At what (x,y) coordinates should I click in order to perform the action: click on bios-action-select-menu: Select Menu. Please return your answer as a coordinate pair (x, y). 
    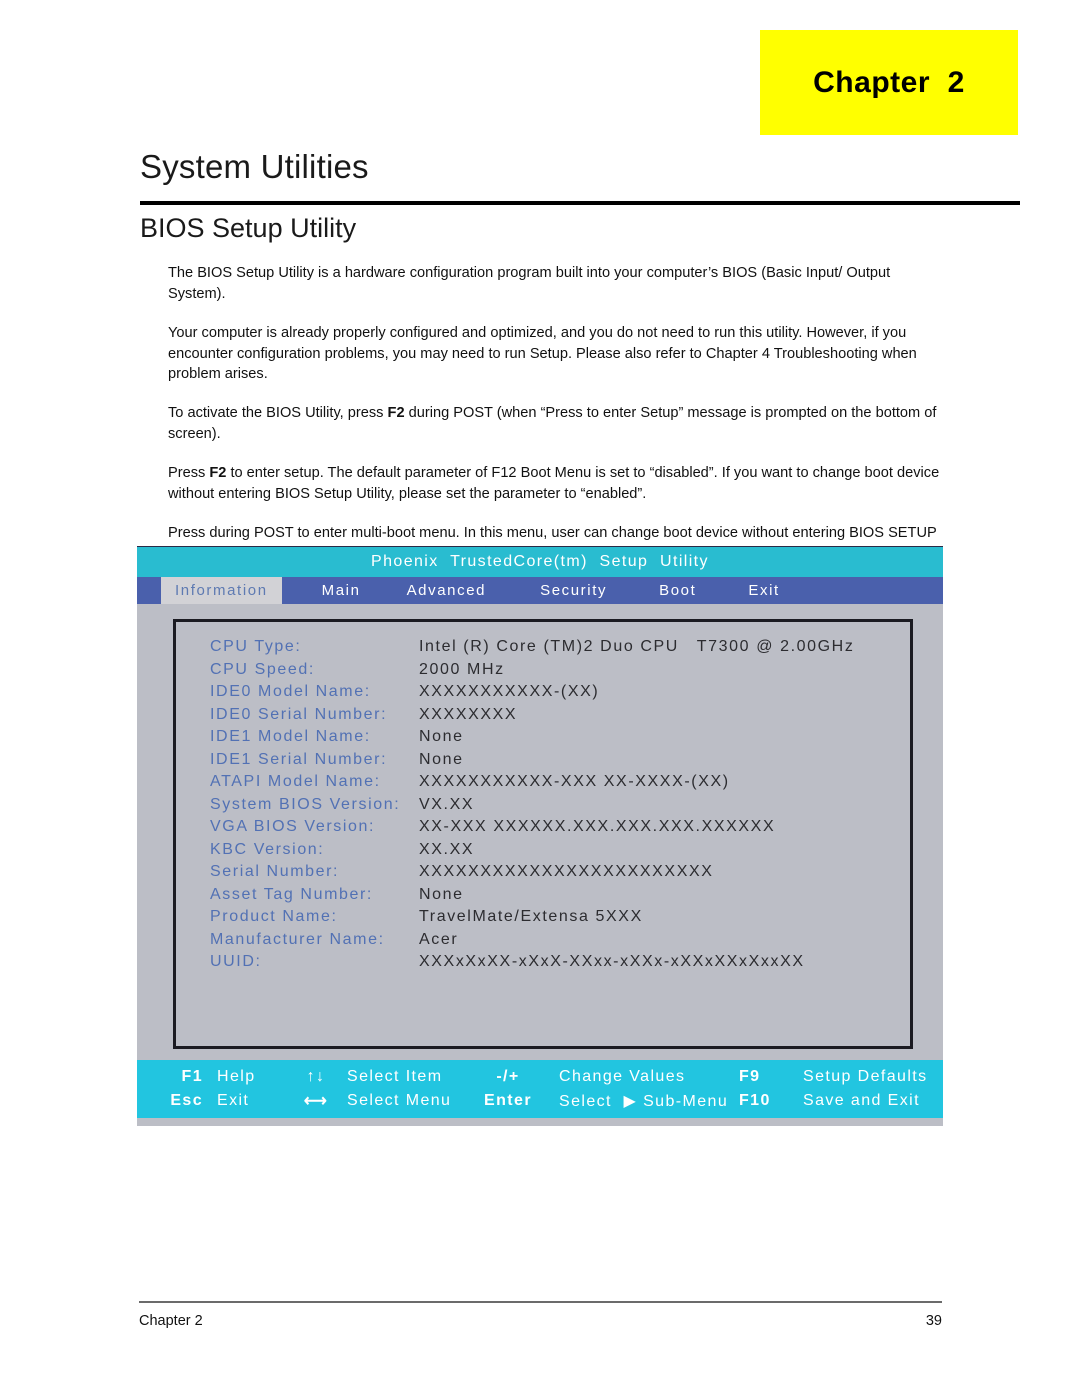
    Looking at the image, I should click on (399, 1100).